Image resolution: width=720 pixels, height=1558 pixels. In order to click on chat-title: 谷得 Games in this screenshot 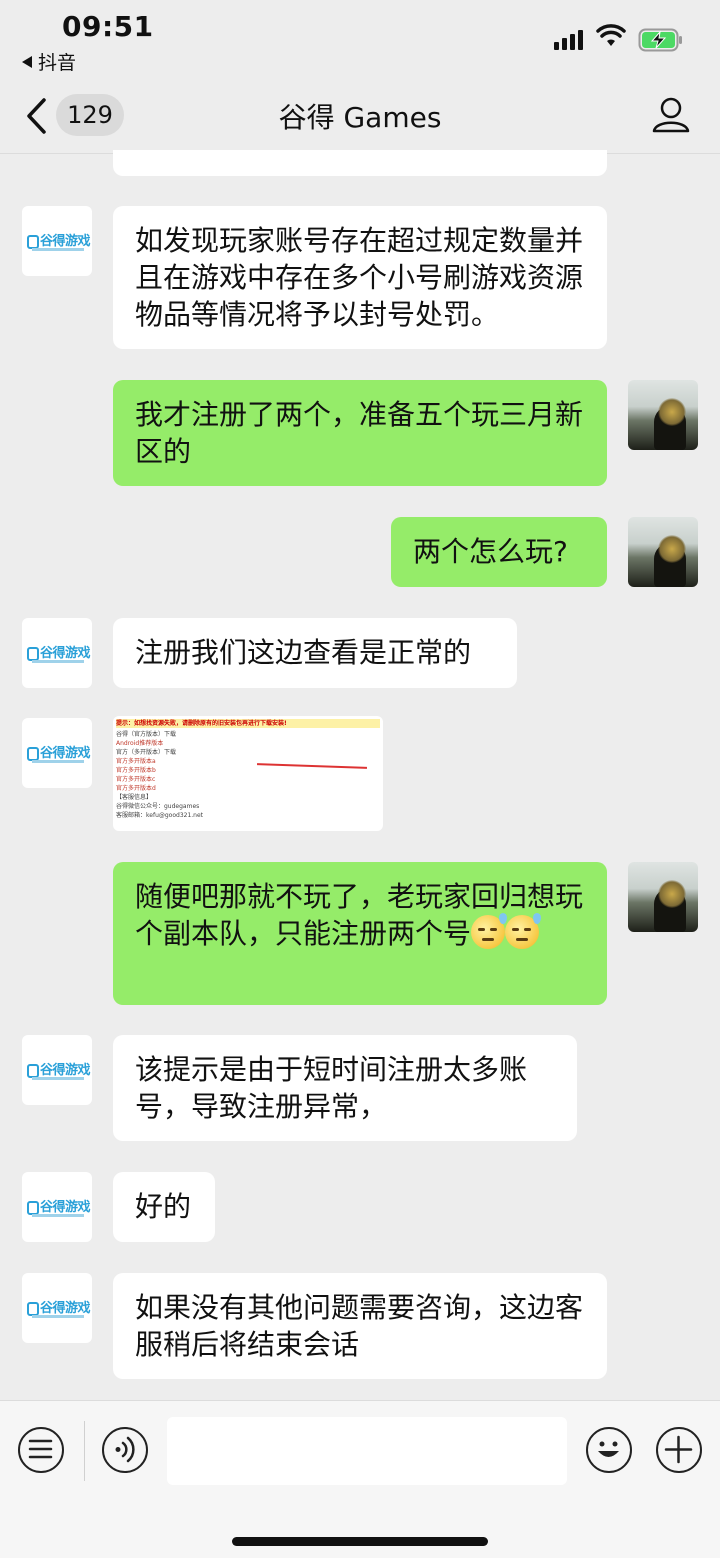, I will do `click(360, 117)`.